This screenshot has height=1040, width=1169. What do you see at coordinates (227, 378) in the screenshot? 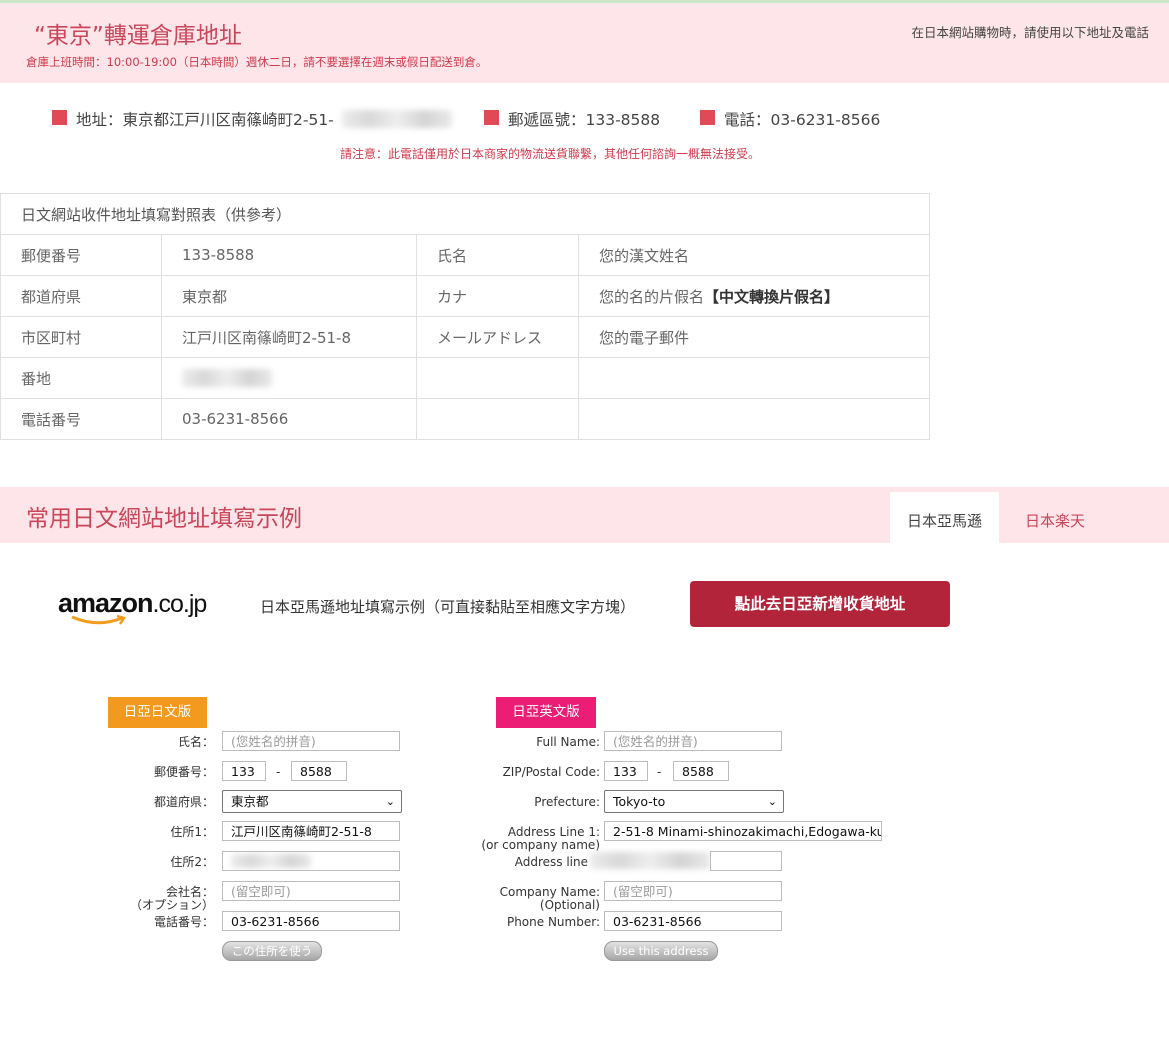
I see `redacted-banchi` at bounding box center [227, 378].